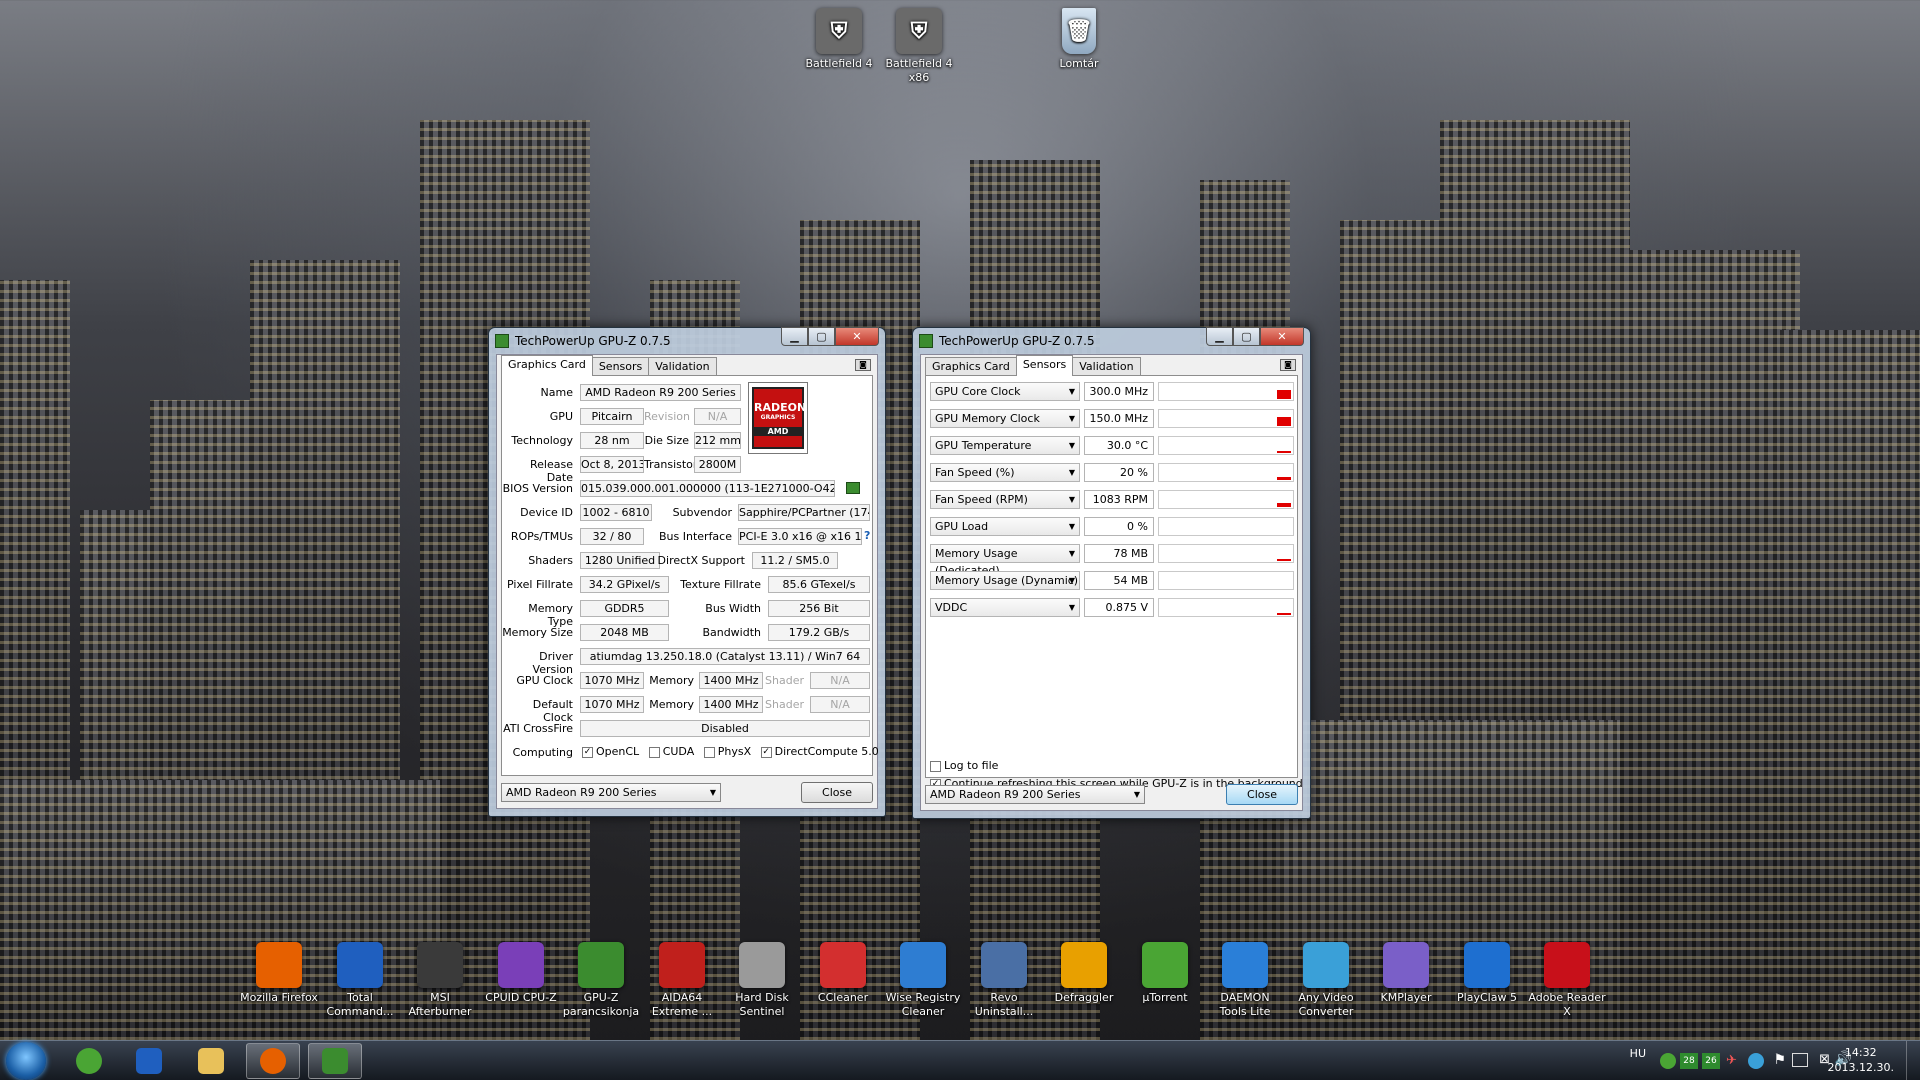  I want to click on gpu-clock-value: 1070 MHz, so click(612, 680).